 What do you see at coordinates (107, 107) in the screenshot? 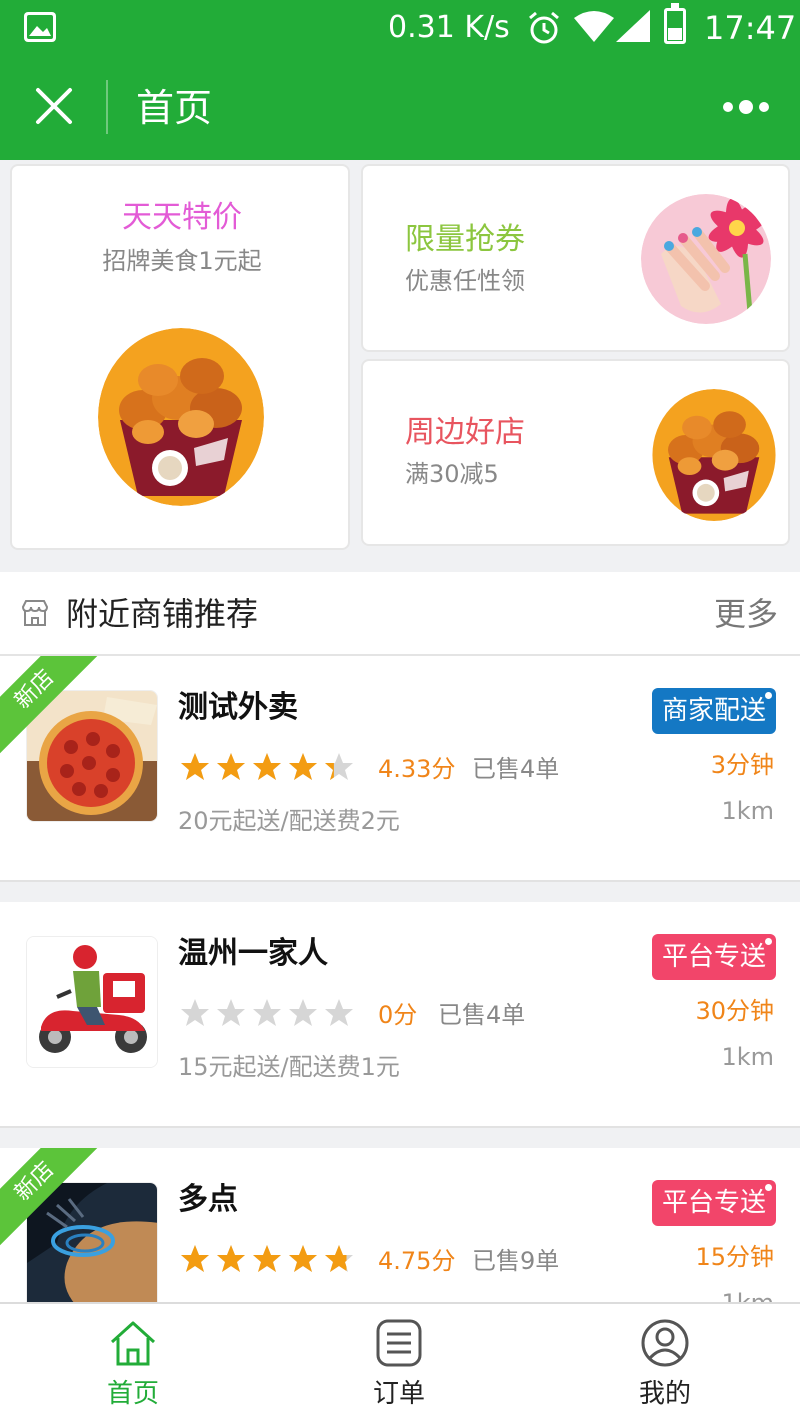
I see `nav-divider` at bounding box center [107, 107].